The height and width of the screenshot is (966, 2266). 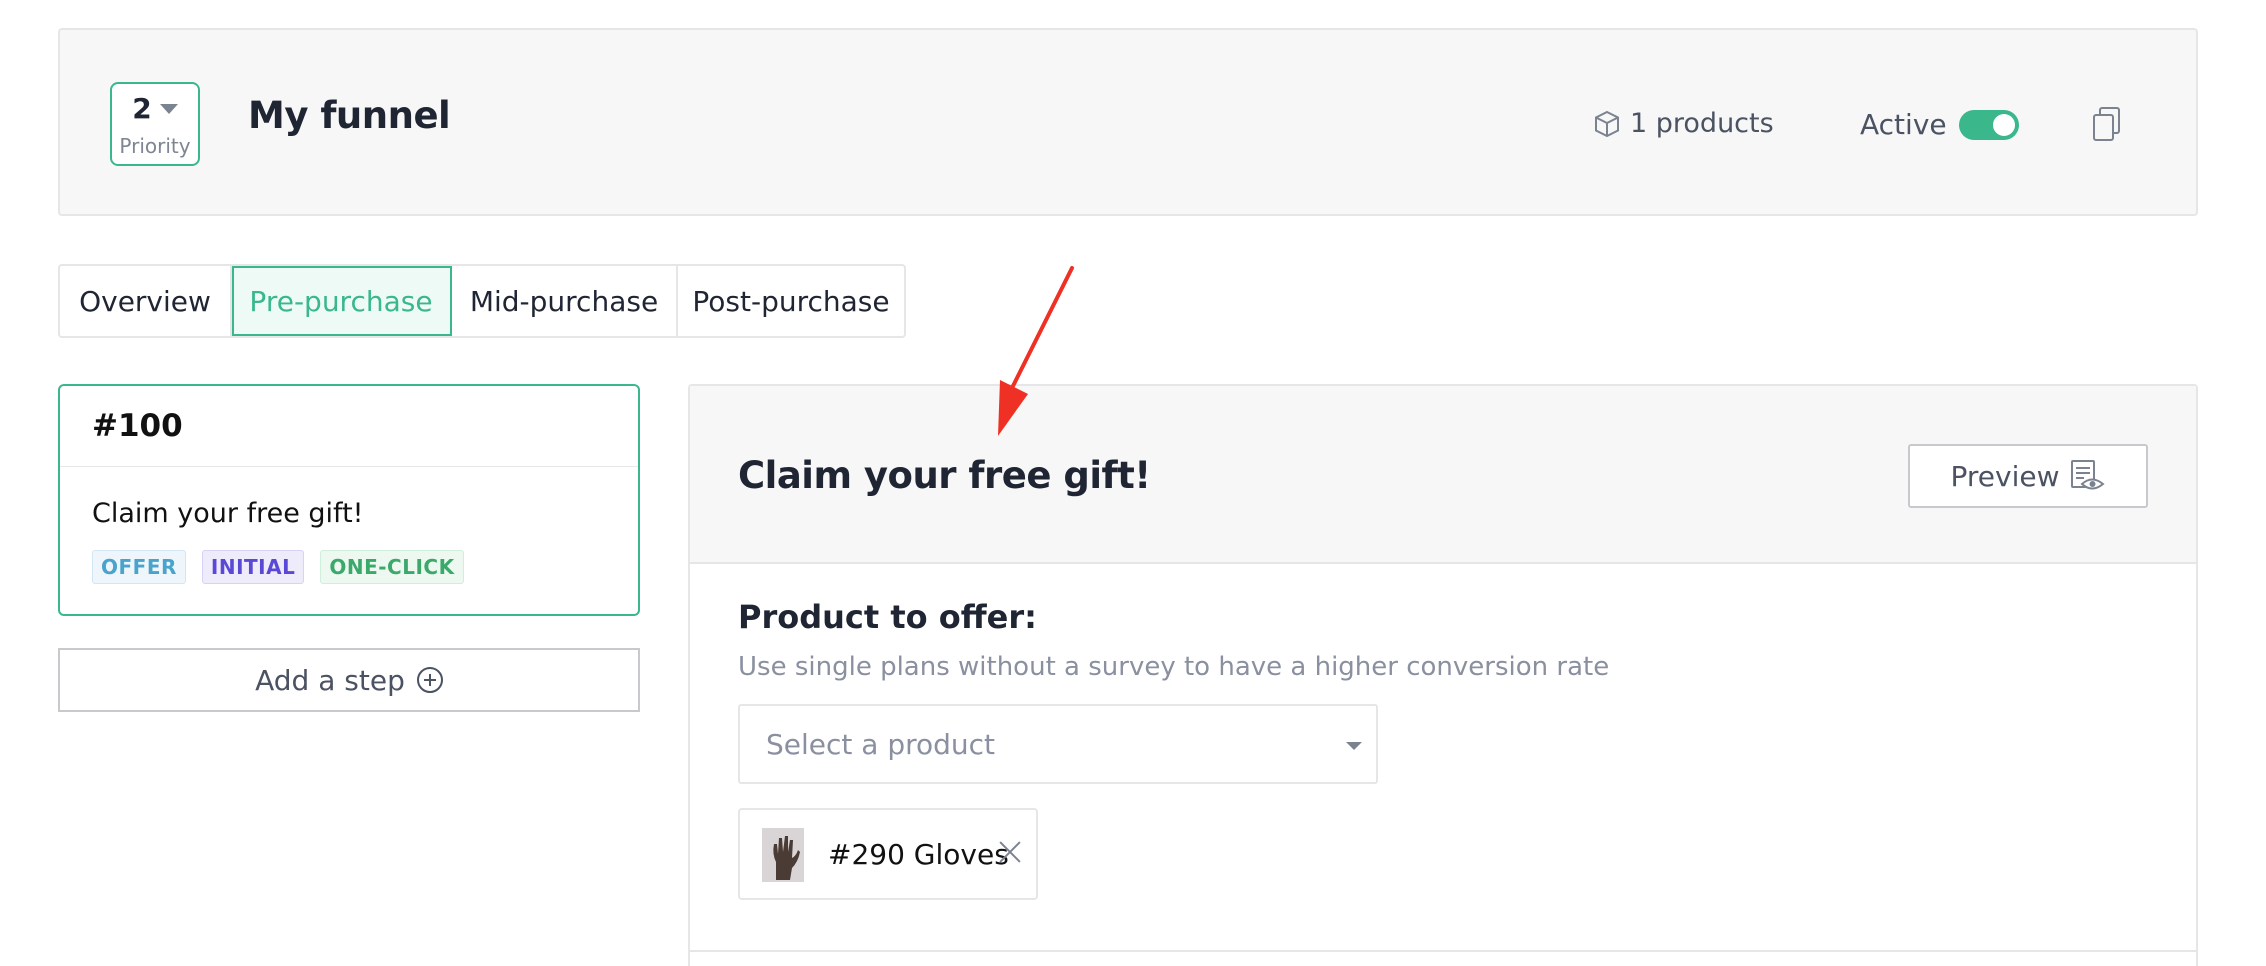 I want to click on product-select-placeholder: Select a product, so click(x=881, y=744).